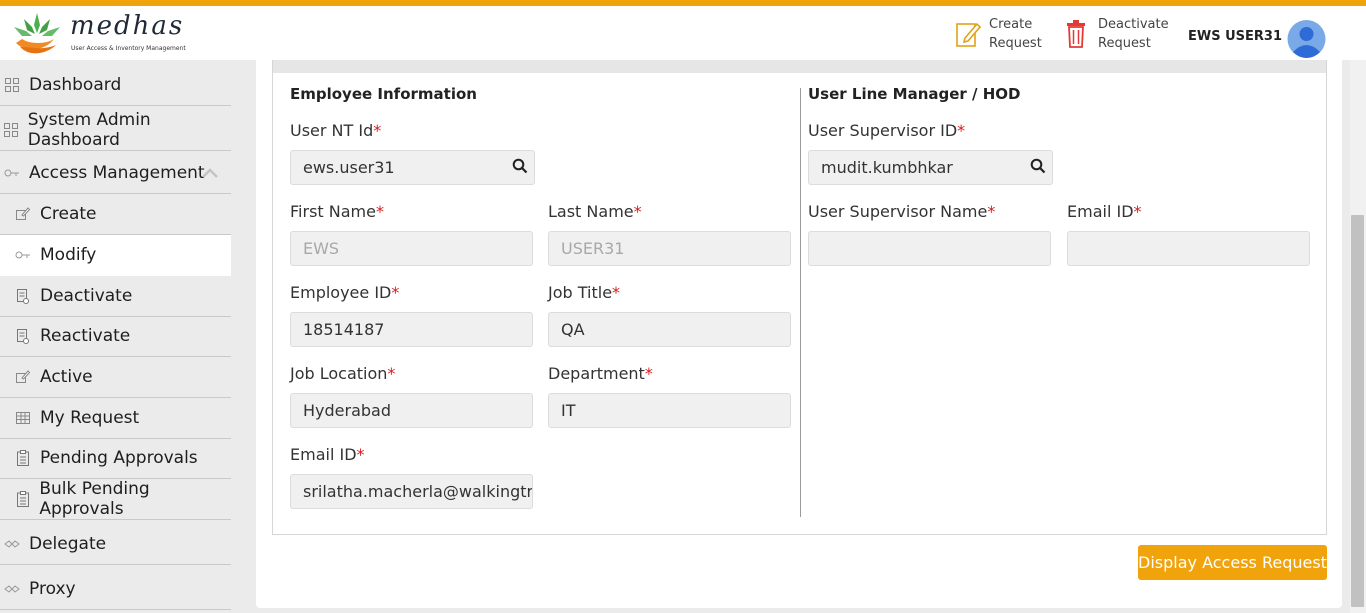 The height and width of the screenshot is (613, 1366). What do you see at coordinates (115, 377) in the screenshot?
I see `sidebar-item-active: Active` at bounding box center [115, 377].